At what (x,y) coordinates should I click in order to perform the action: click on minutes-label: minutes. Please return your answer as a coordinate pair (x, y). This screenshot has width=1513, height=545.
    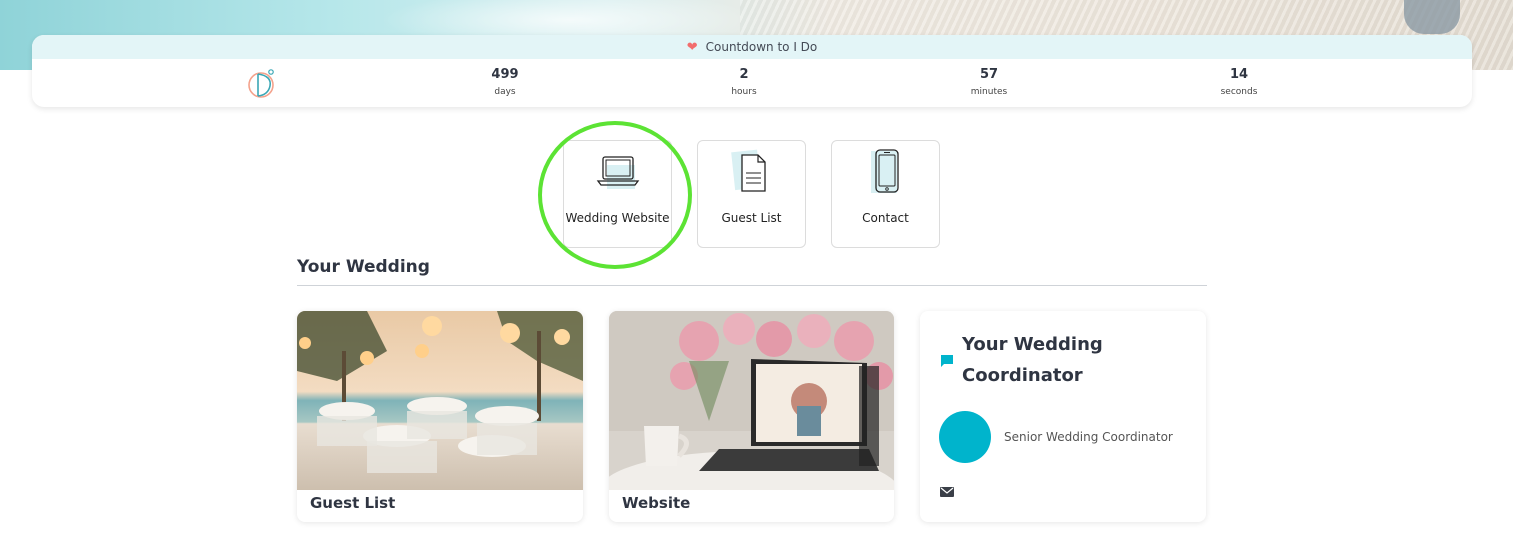
    Looking at the image, I should click on (989, 92).